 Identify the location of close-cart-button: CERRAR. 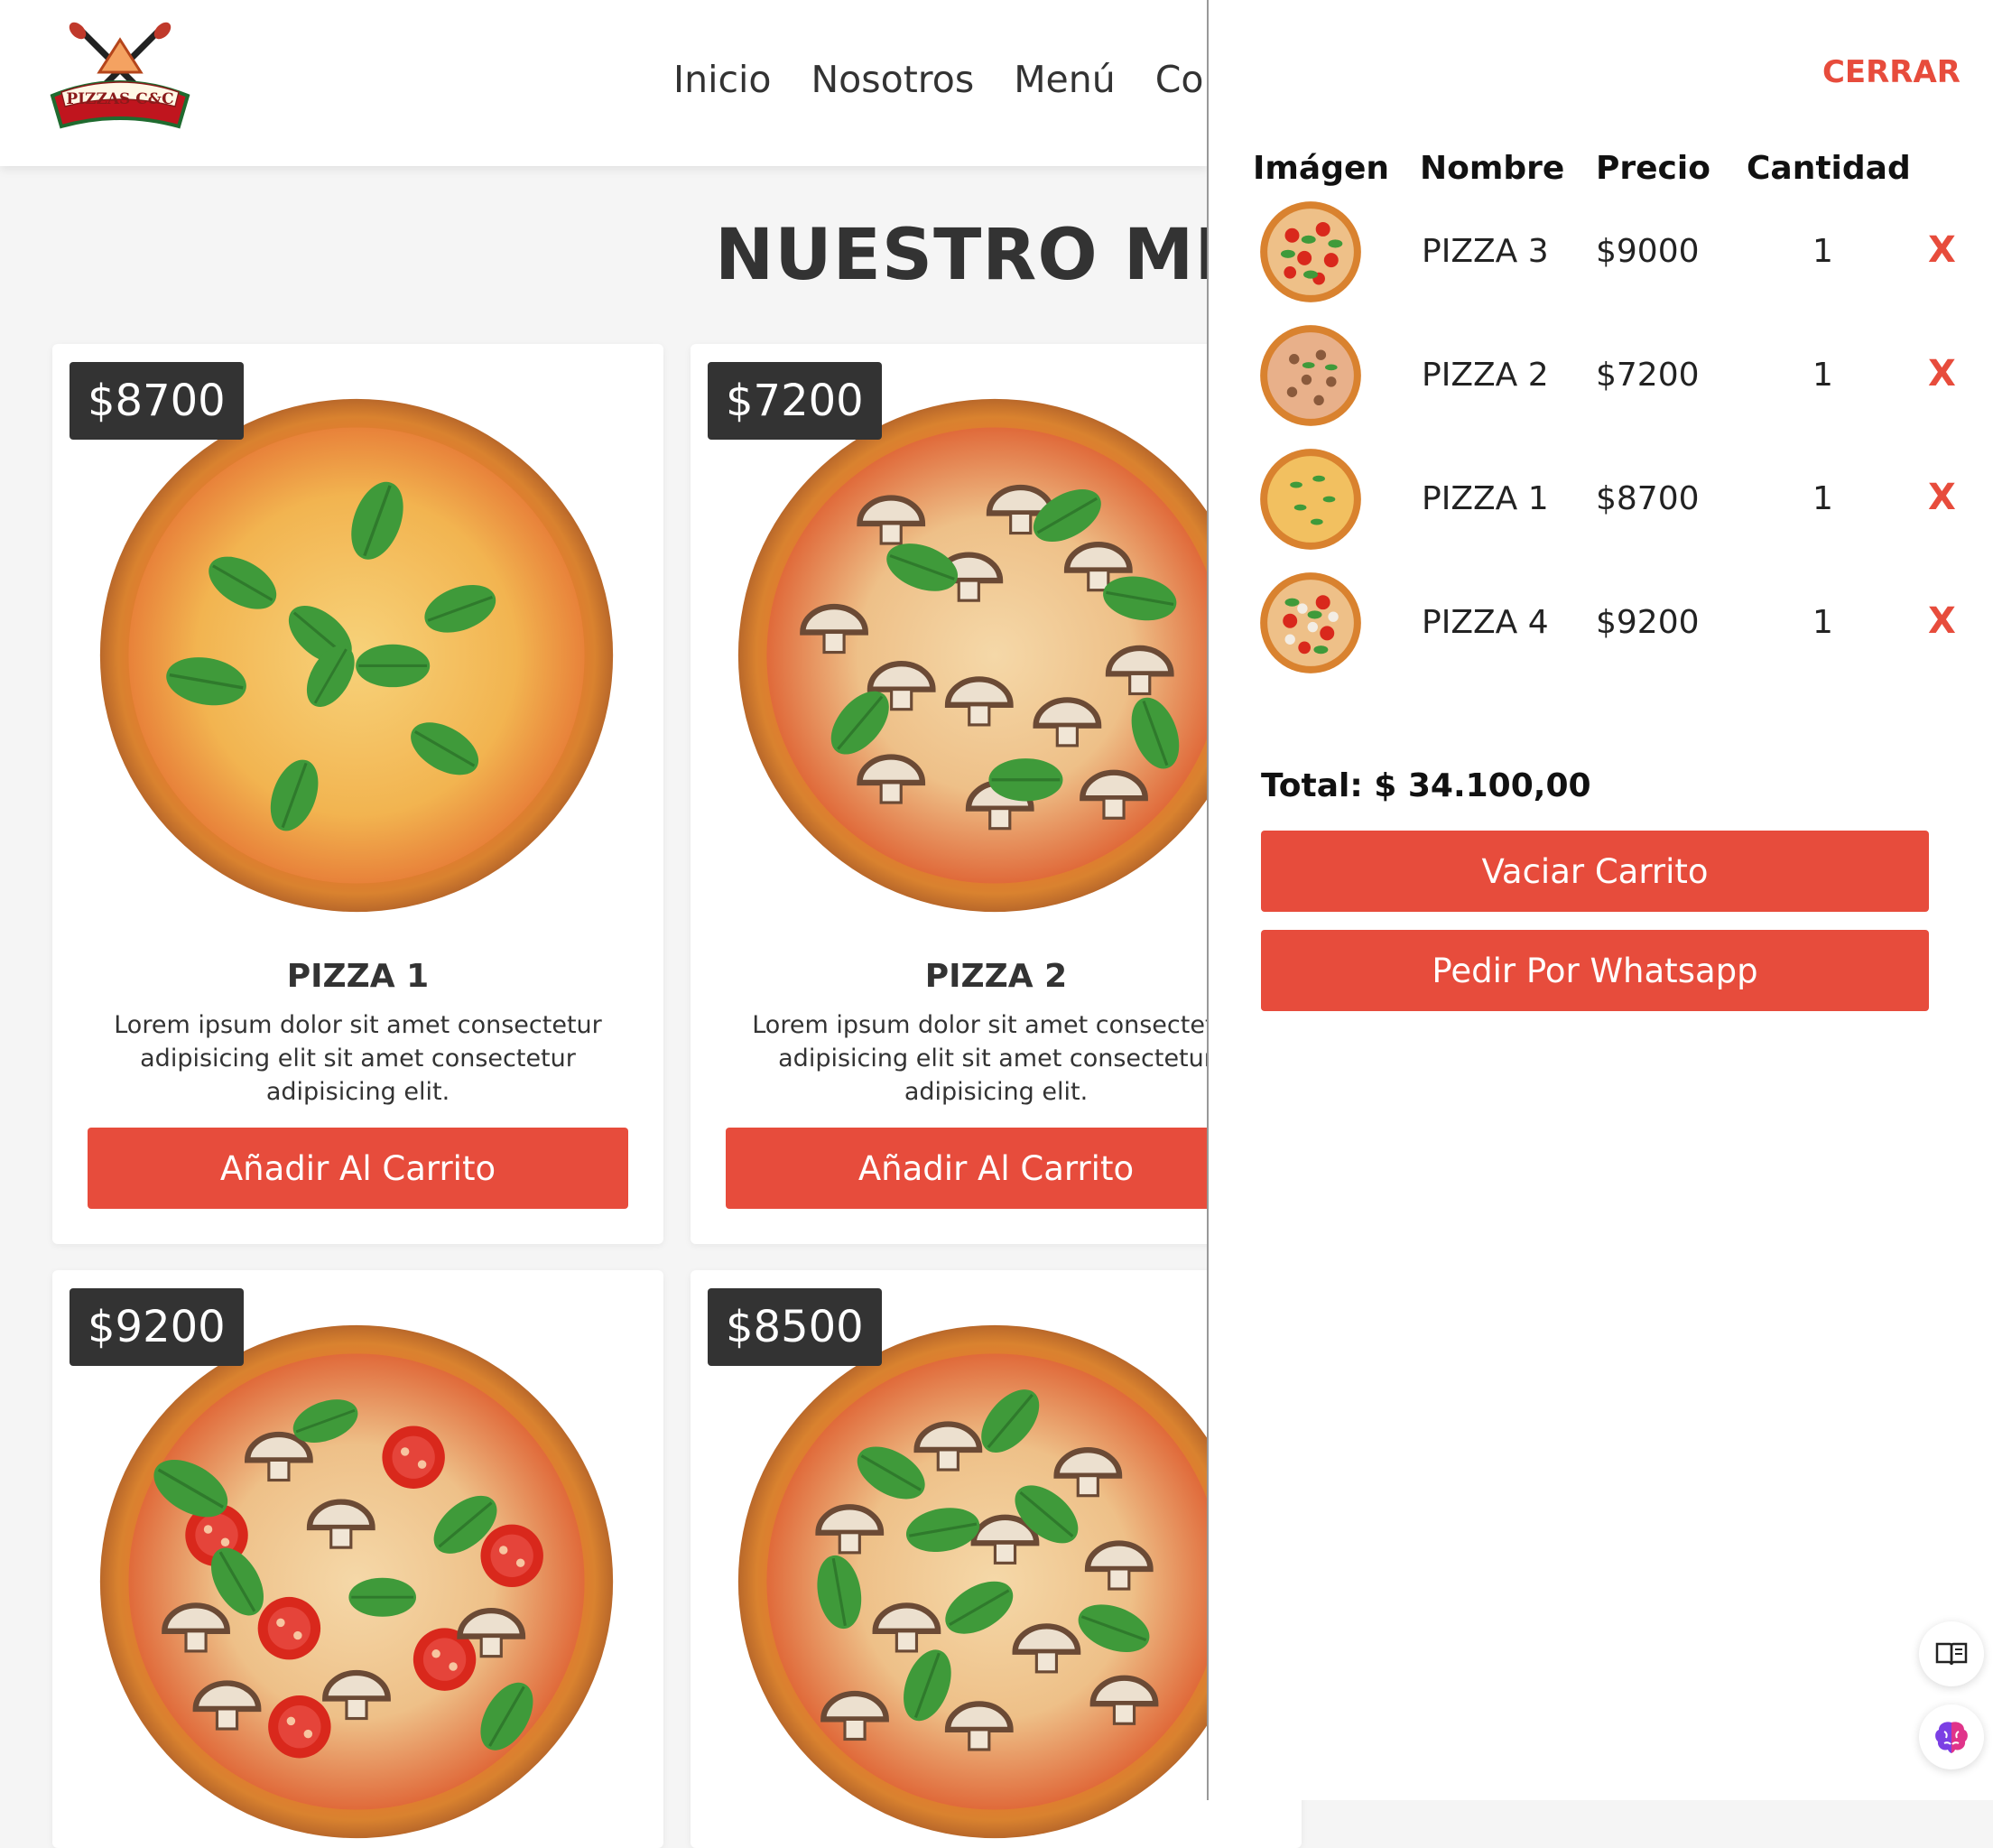
(1891, 72).